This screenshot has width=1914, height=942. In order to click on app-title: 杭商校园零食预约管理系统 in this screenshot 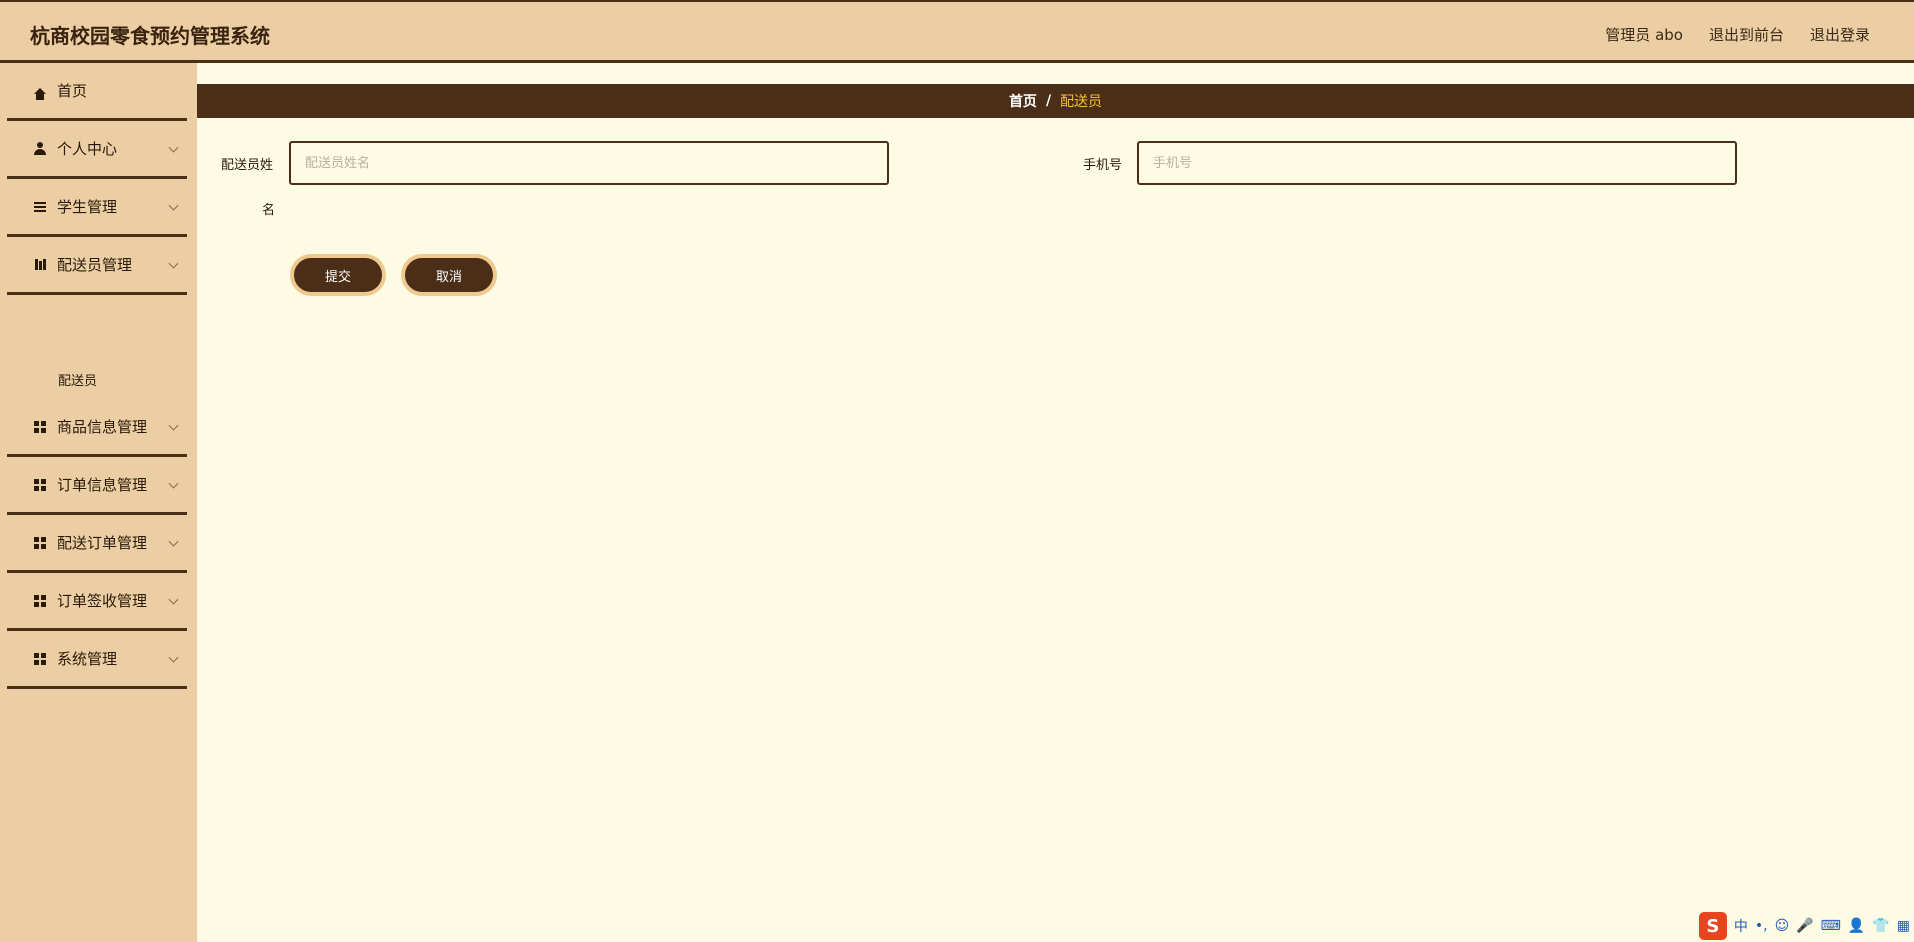, I will do `click(150, 36)`.